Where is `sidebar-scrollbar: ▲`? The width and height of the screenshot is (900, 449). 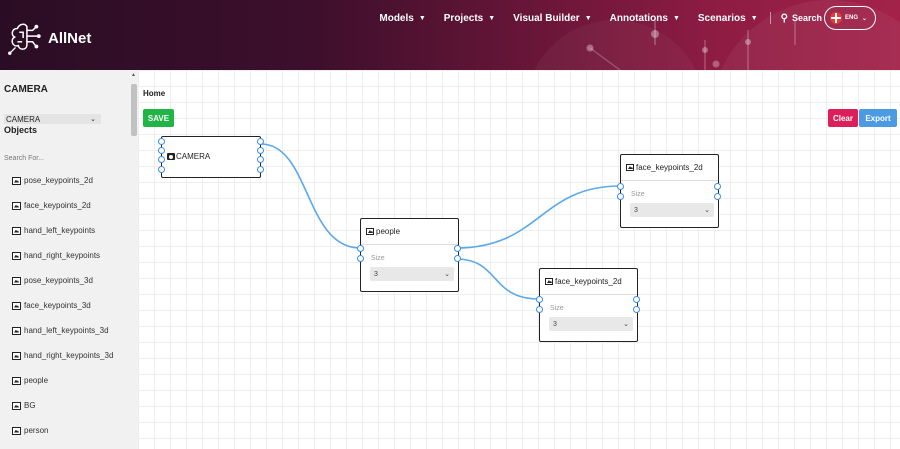
sidebar-scrollbar: ▲ is located at coordinates (134, 259).